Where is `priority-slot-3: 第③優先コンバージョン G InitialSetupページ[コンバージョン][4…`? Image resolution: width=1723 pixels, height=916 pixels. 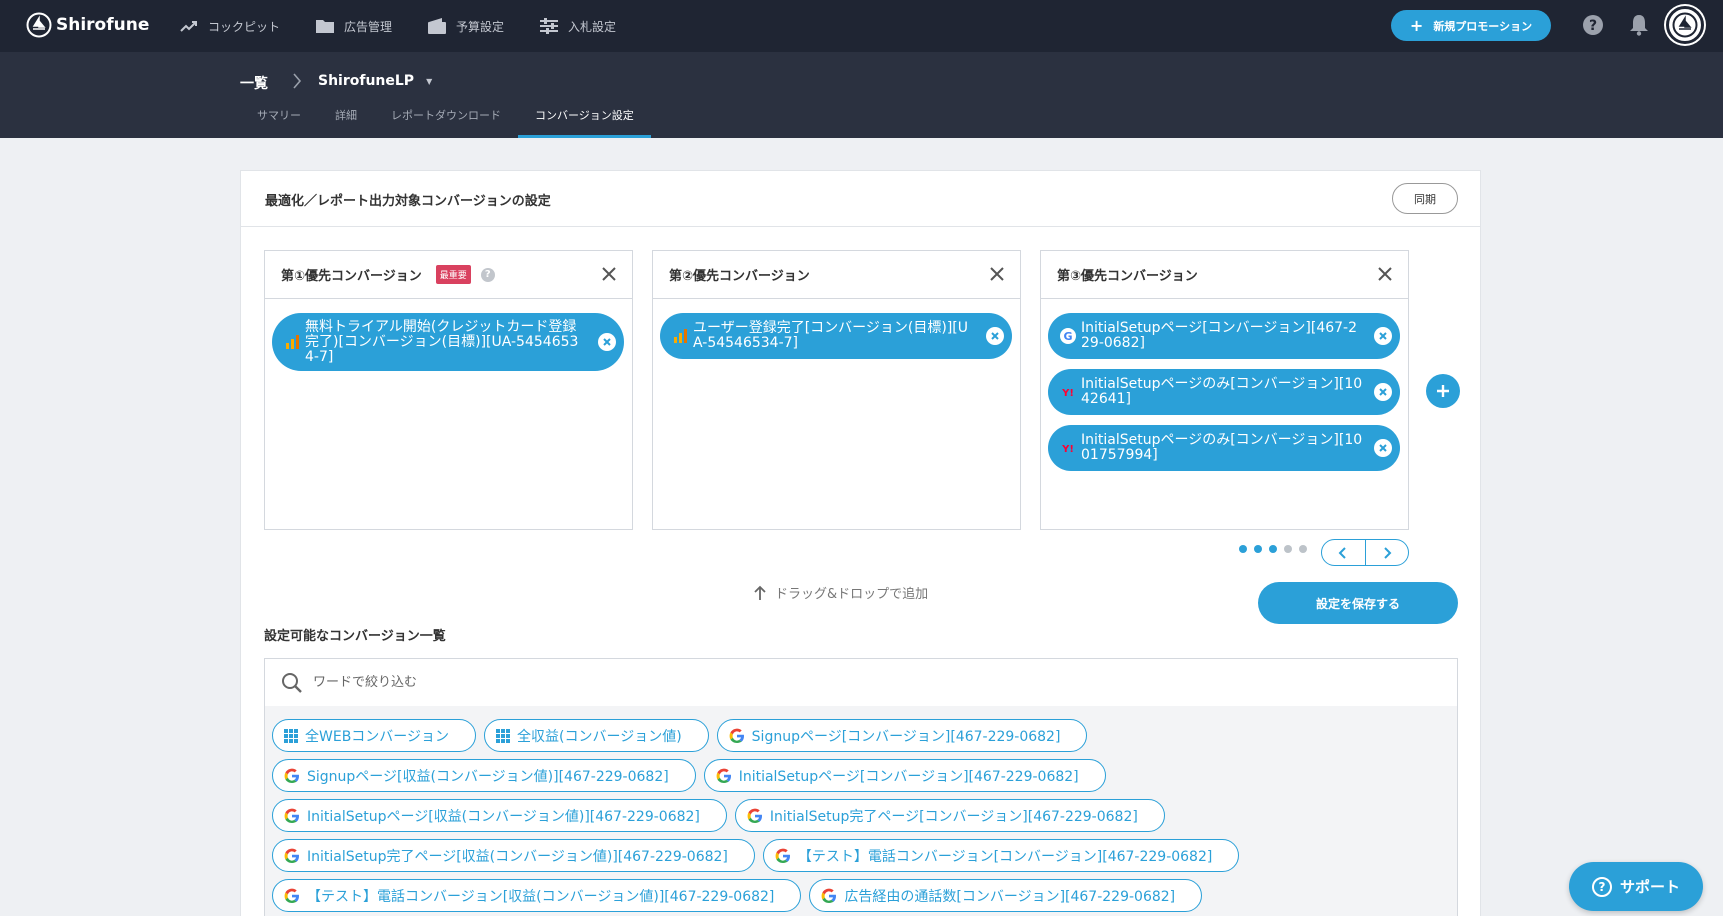
priority-slot-3: 第③優先コンバージョン G InitialSetupページ[コンバージョン][4… is located at coordinates (1224, 390).